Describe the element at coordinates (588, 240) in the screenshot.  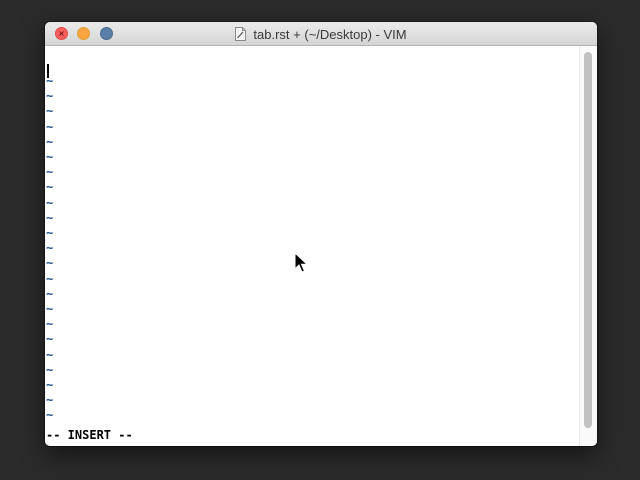
I see `scrollbar-thumb` at that location.